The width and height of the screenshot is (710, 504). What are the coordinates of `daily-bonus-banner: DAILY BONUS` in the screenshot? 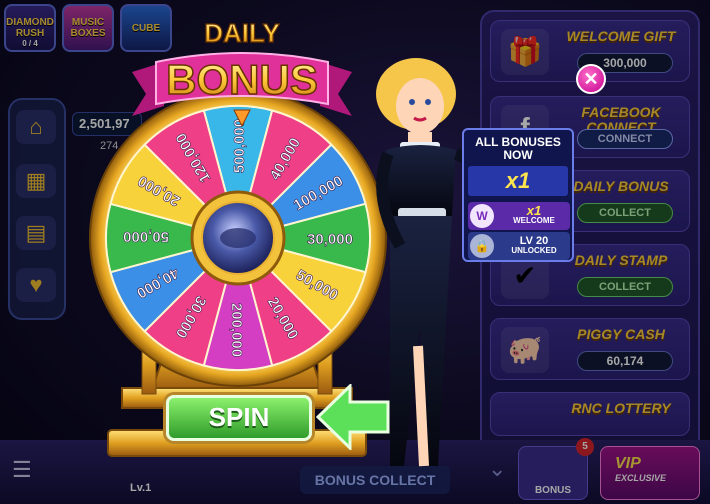 It's located at (242, 72).